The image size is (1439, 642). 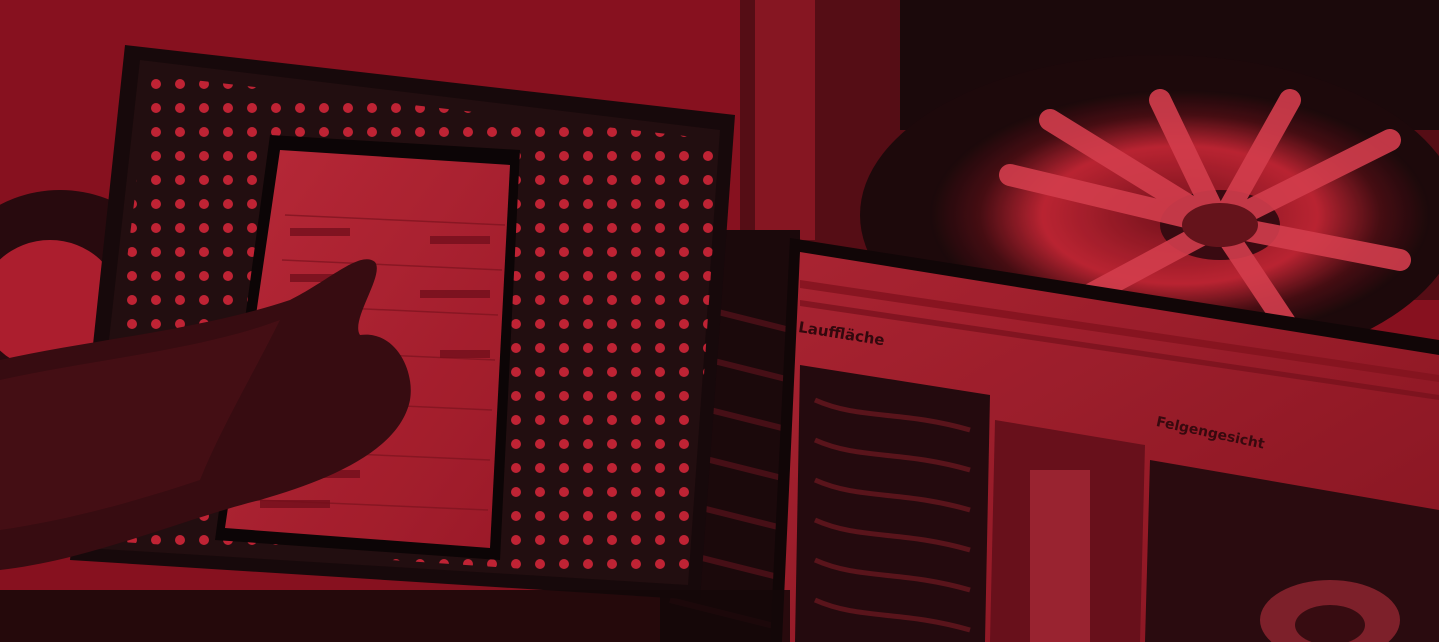 I want to click on pillar, so click(x=785, y=120).